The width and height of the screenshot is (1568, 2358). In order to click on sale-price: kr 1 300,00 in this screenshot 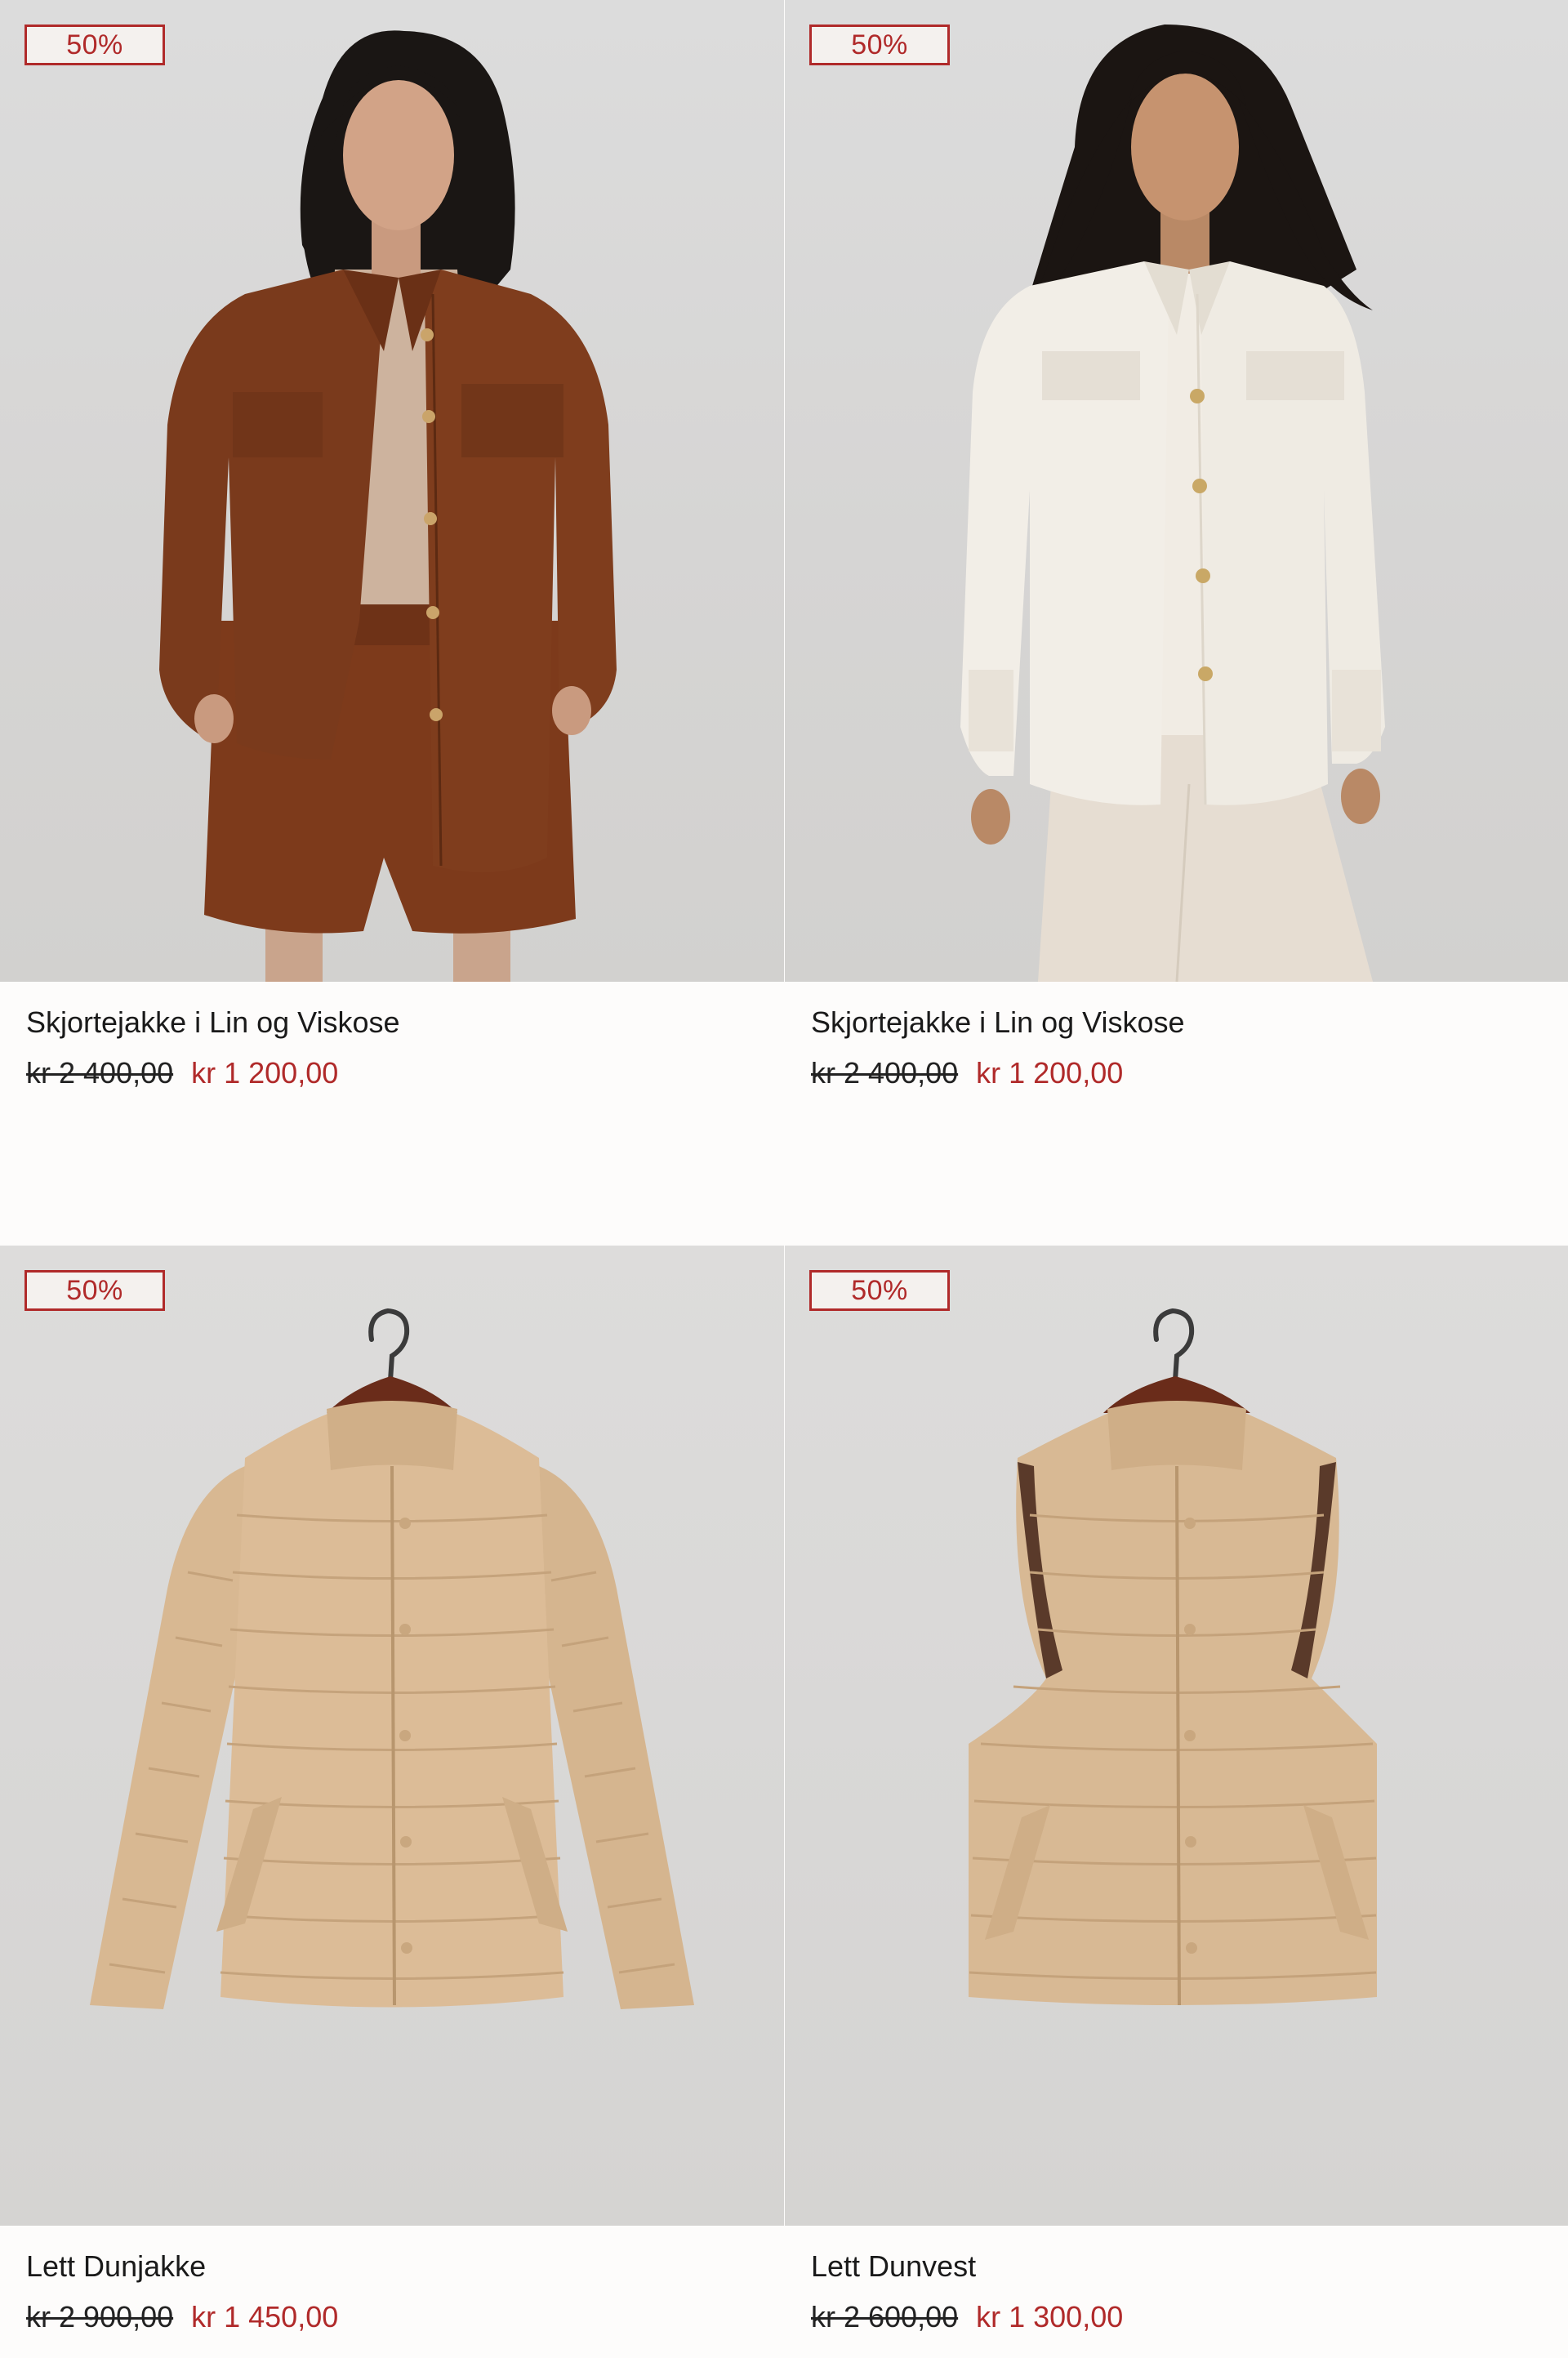, I will do `click(1050, 2316)`.